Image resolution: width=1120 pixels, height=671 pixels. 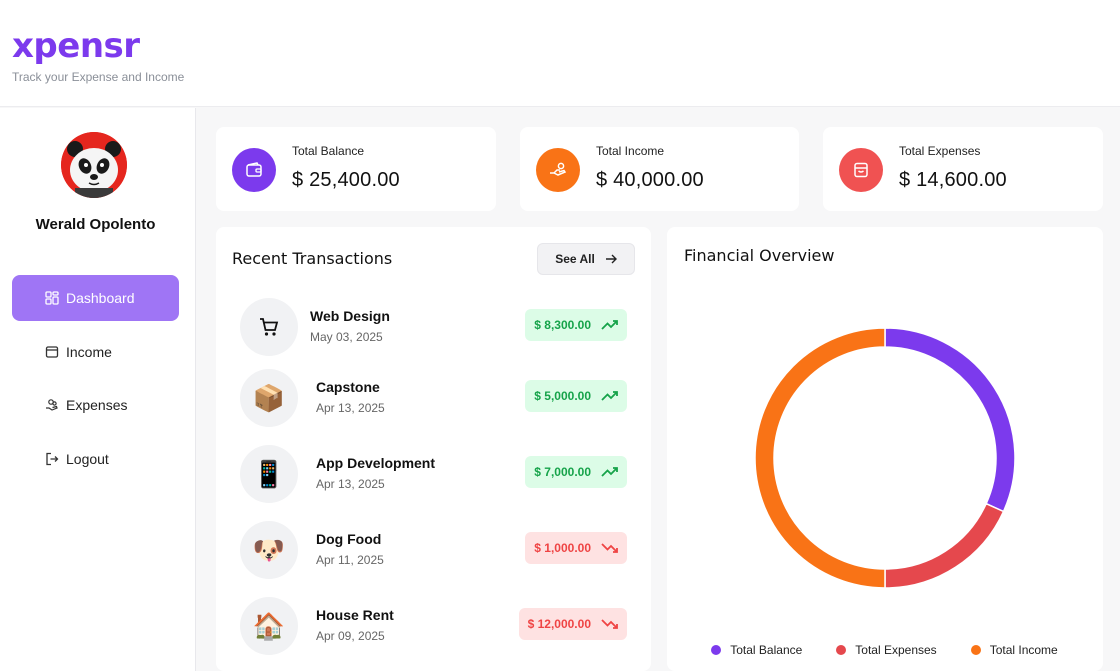 I want to click on transaction-amount-badge: $ 8,300.00, so click(x=576, y=325).